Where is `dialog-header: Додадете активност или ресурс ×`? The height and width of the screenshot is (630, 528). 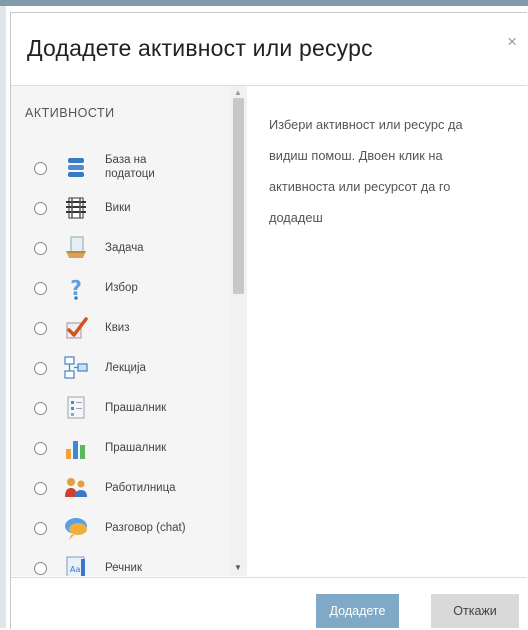 dialog-header: Додадете активност или ресурс × is located at coordinates (269, 49).